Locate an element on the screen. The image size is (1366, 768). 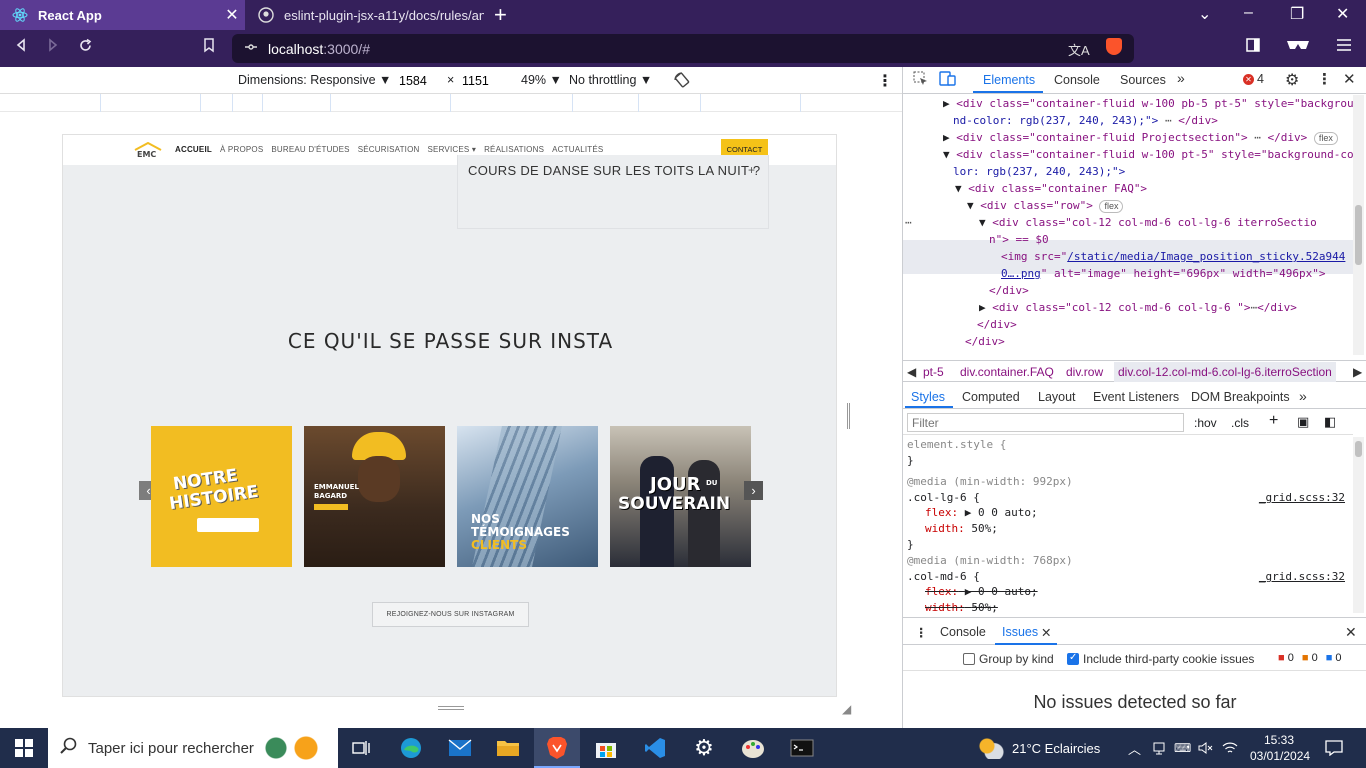
settings-gear-icon: ⚙ is located at coordinates (1292, 80).